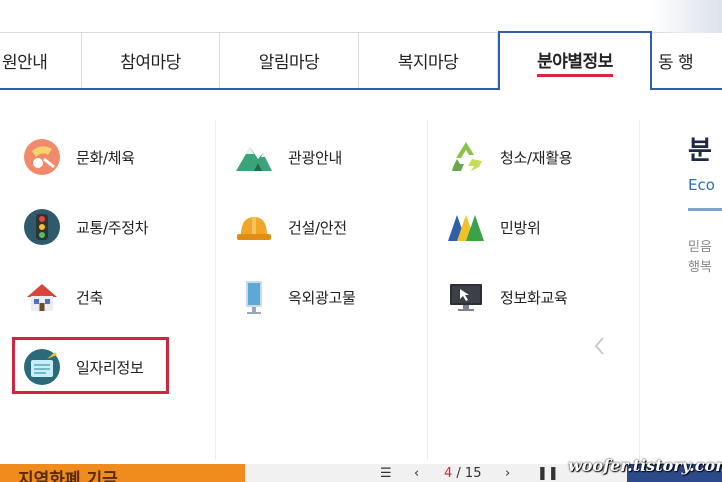 This screenshot has width=722, height=482. I want to click on menu-item-culture-sports: 문화/체육, so click(78, 157).